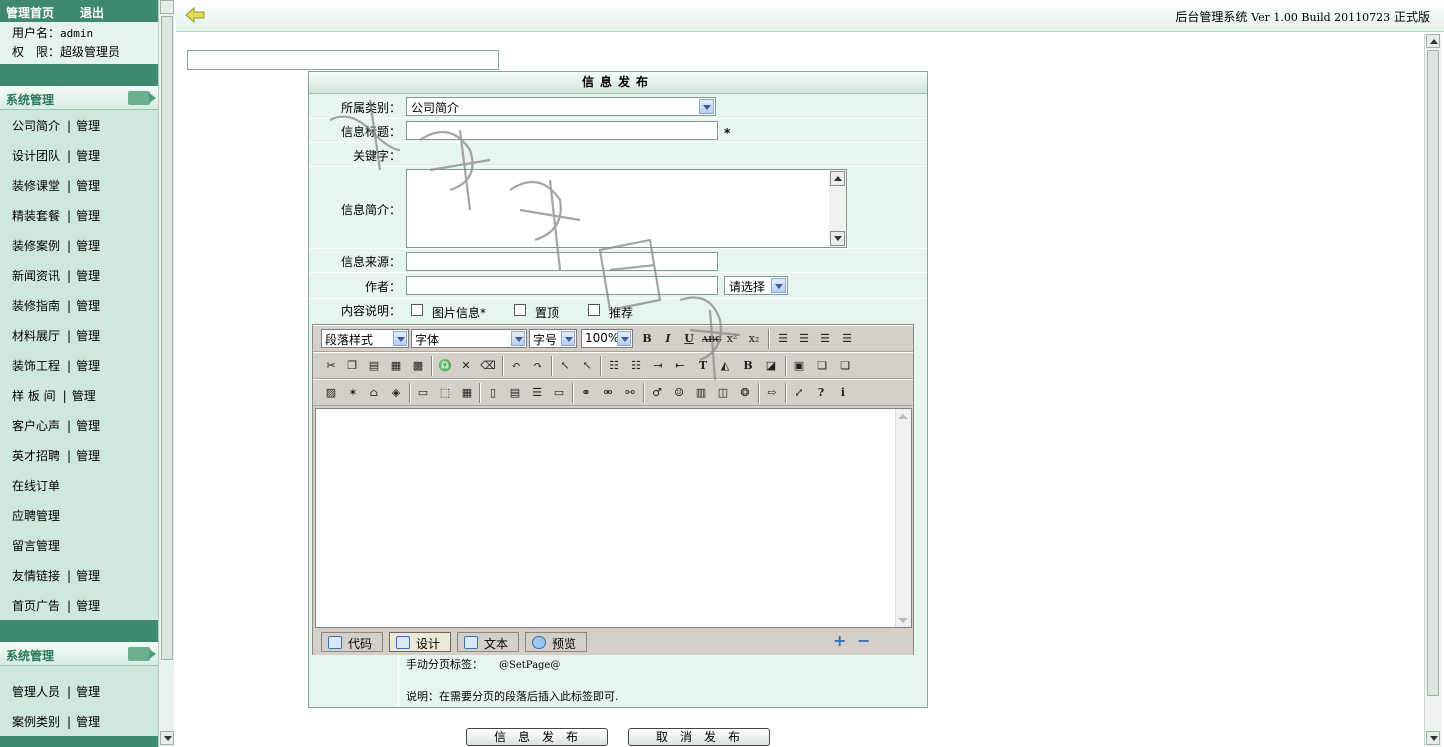 This screenshot has height=747, width=1444. What do you see at coordinates (396, 366) in the screenshot?
I see `paste-text-icon: ▦` at bounding box center [396, 366].